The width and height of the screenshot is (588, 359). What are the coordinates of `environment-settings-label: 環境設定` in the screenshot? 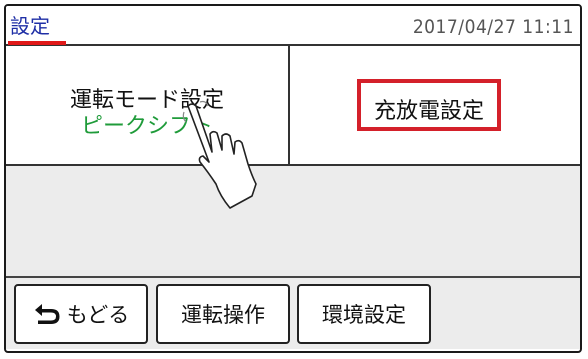 It's located at (364, 315).